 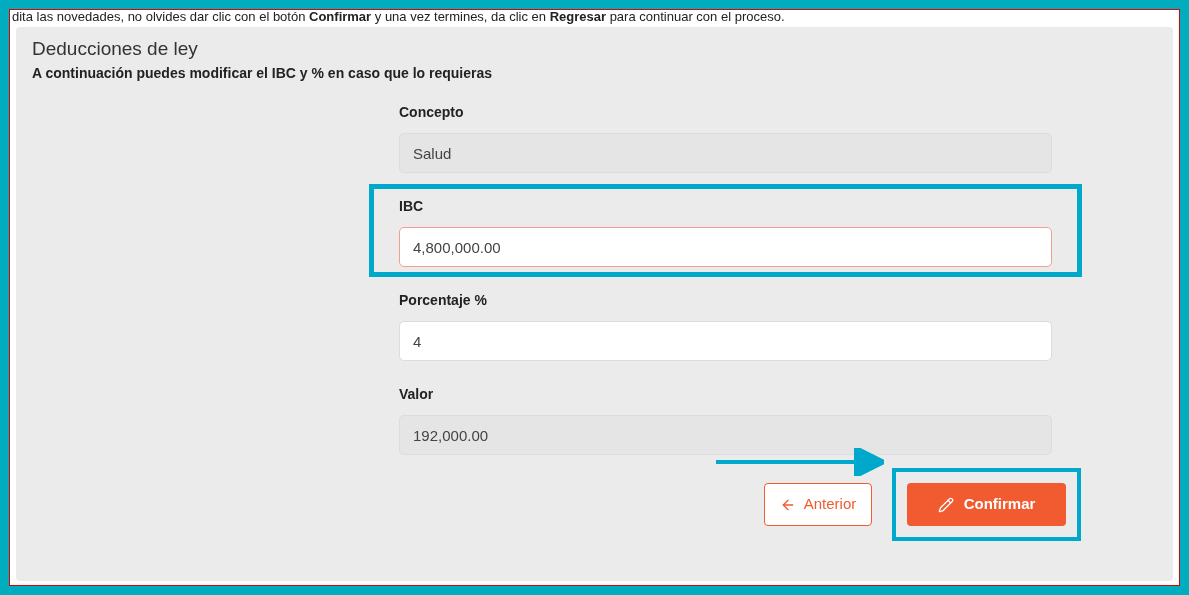 What do you see at coordinates (417, 394) in the screenshot?
I see `field-label: Valor` at bounding box center [417, 394].